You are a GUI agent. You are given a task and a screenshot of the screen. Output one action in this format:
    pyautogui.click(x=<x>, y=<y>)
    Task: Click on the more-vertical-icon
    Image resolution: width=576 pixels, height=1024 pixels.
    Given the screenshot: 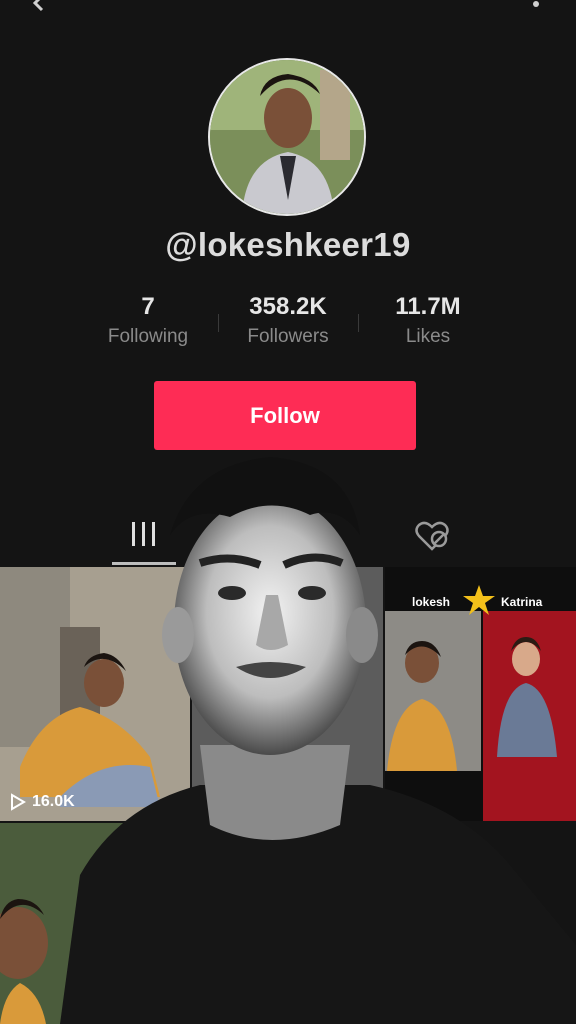 What is the action you would take?
    pyautogui.click(x=536, y=4)
    